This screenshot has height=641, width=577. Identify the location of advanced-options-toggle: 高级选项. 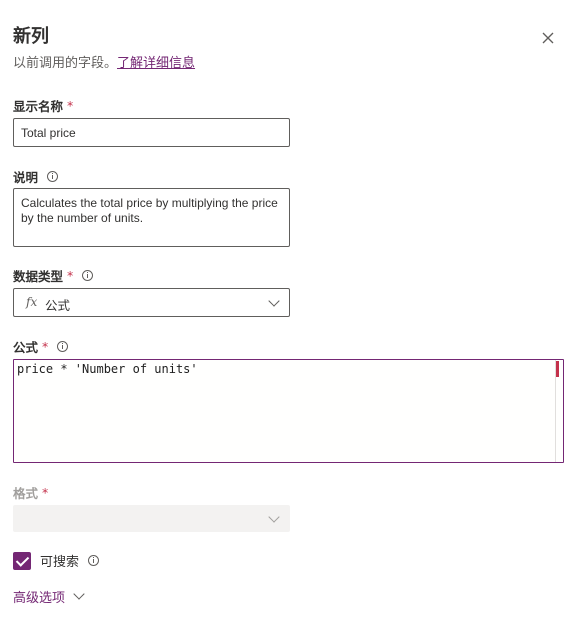
(49, 596).